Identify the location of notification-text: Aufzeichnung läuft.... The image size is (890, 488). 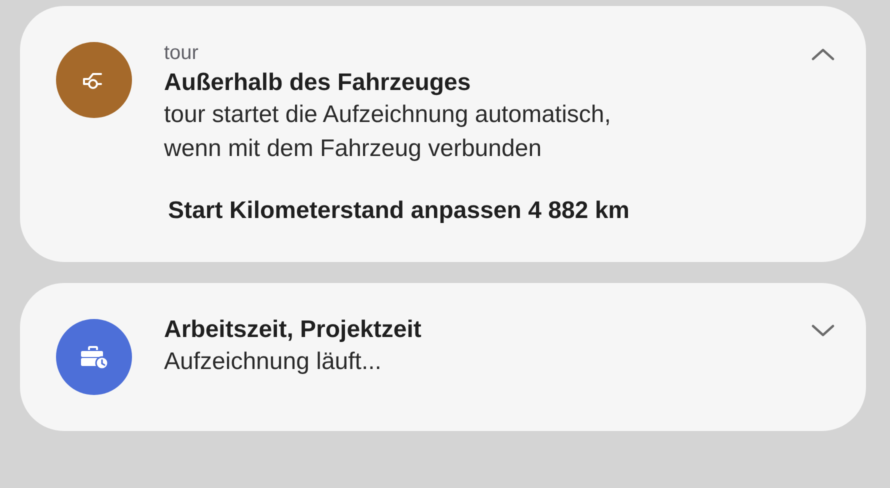
(273, 362).